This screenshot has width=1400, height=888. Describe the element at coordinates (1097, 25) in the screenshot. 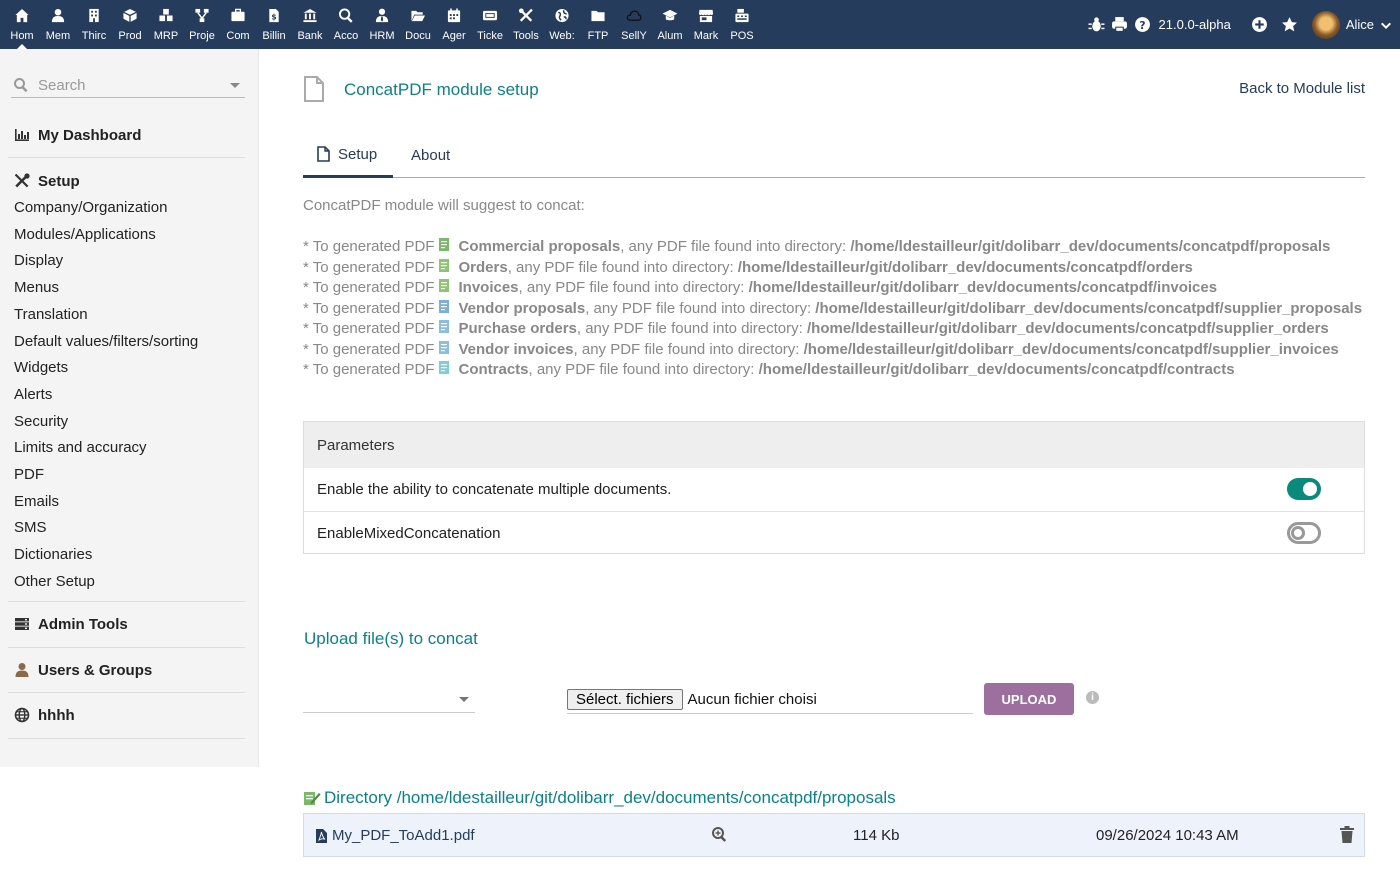

I see `bug-icon` at that location.